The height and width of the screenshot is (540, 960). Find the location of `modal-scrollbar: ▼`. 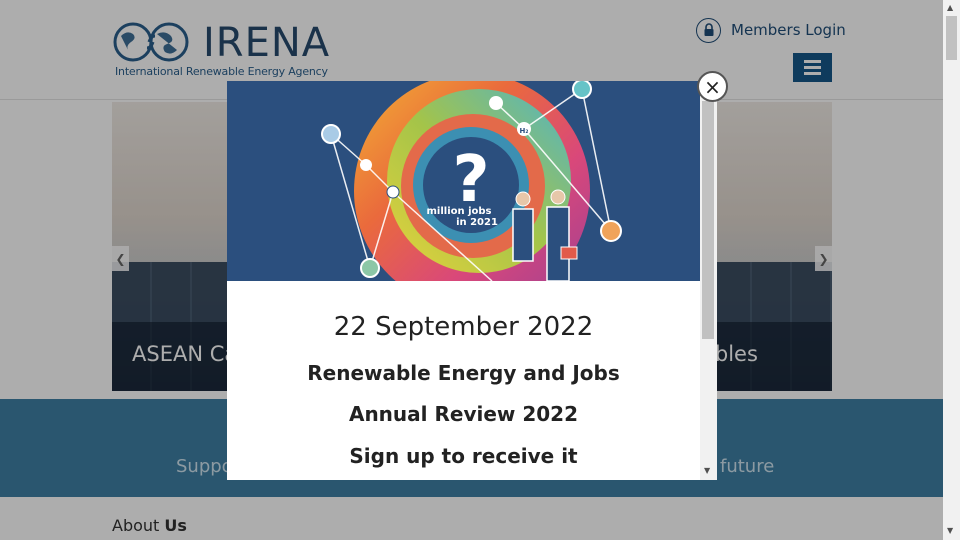

modal-scrollbar: ▼ is located at coordinates (708, 280).